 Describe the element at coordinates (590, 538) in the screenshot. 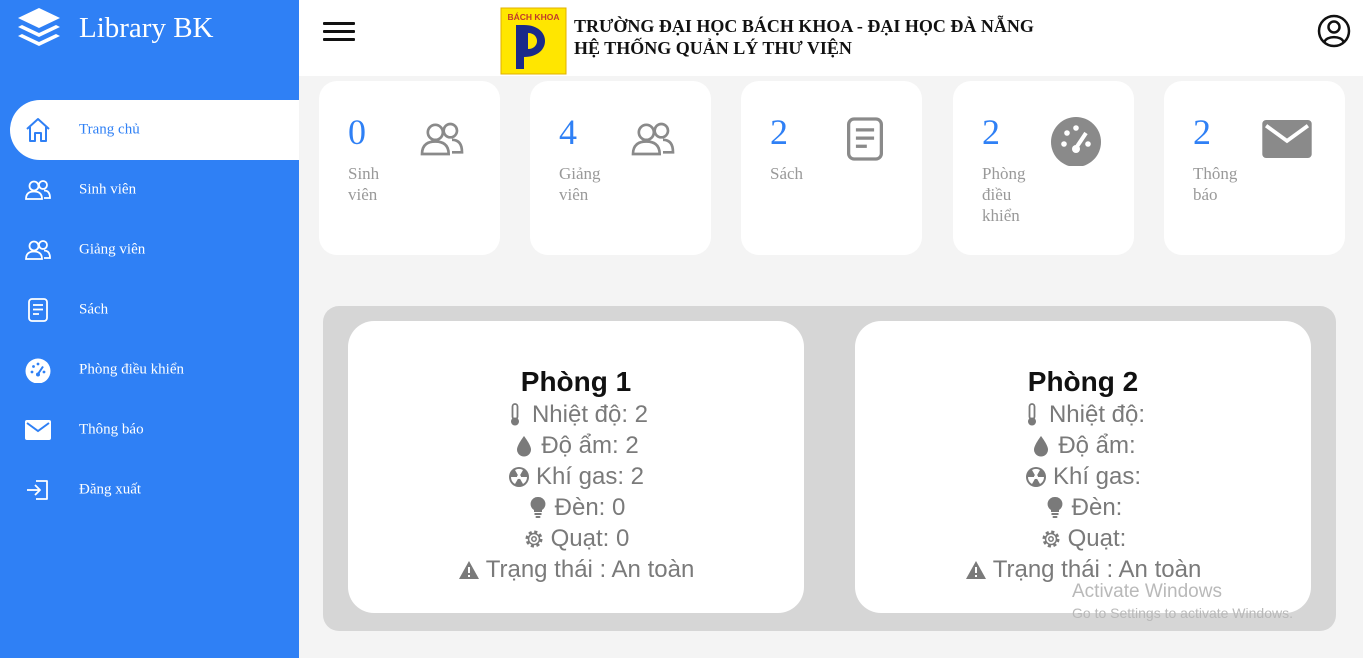

I see `room-fan-text: Quạt: 0` at that location.